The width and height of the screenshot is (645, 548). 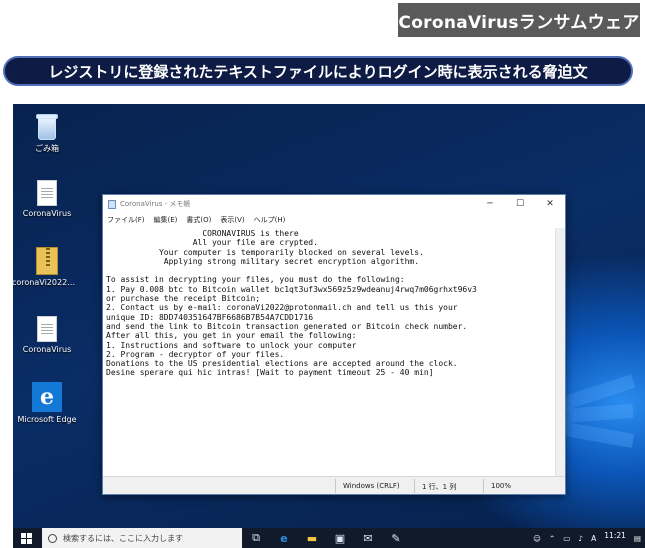 I want to click on taskbar-clock: 11:21, so click(x=615, y=535).